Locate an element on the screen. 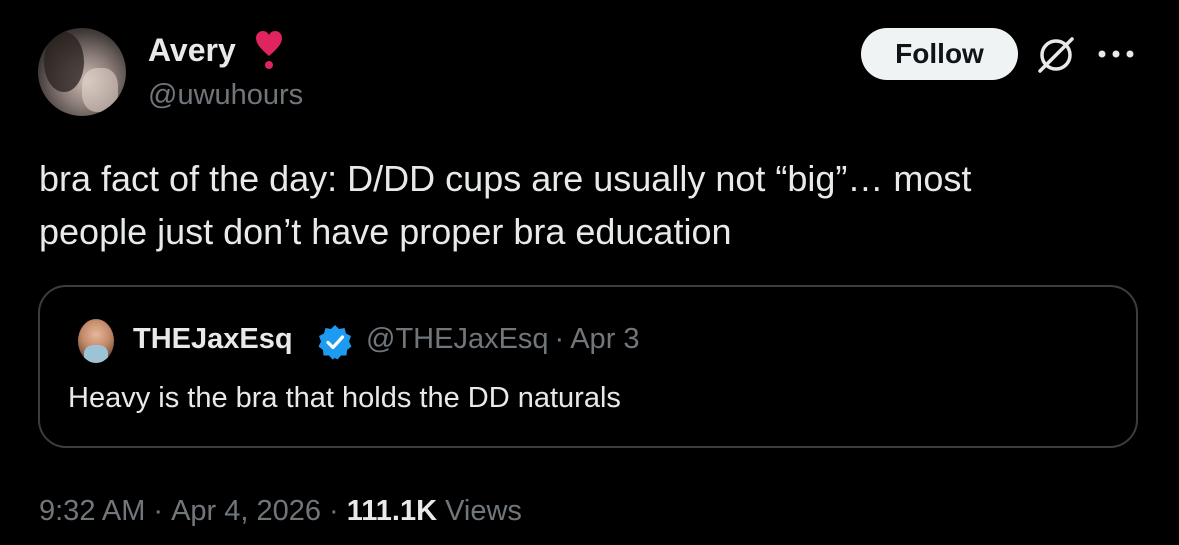 This screenshot has width=1179, height=545. author-handle: @uwuhours is located at coordinates (225, 95).